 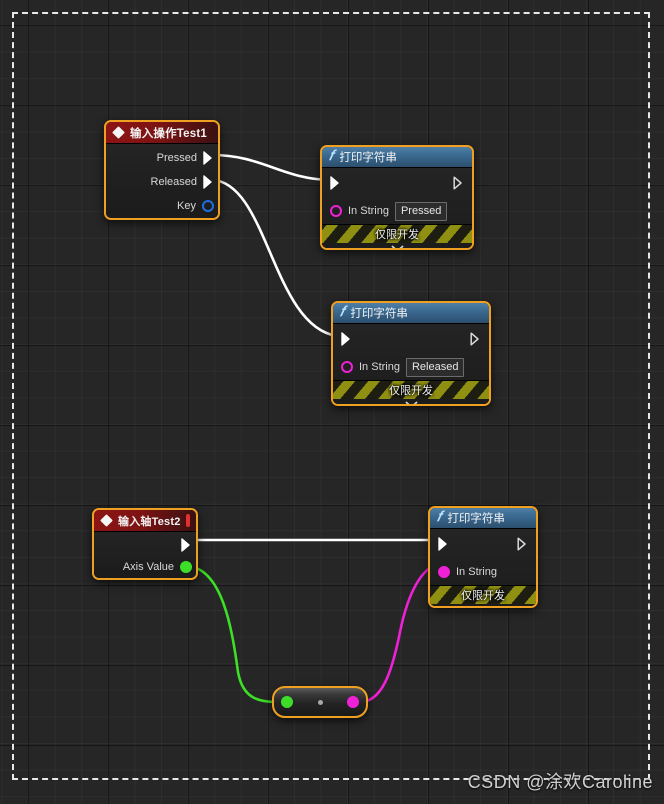 What do you see at coordinates (287, 702) in the screenshot?
I see `float-pin-in` at bounding box center [287, 702].